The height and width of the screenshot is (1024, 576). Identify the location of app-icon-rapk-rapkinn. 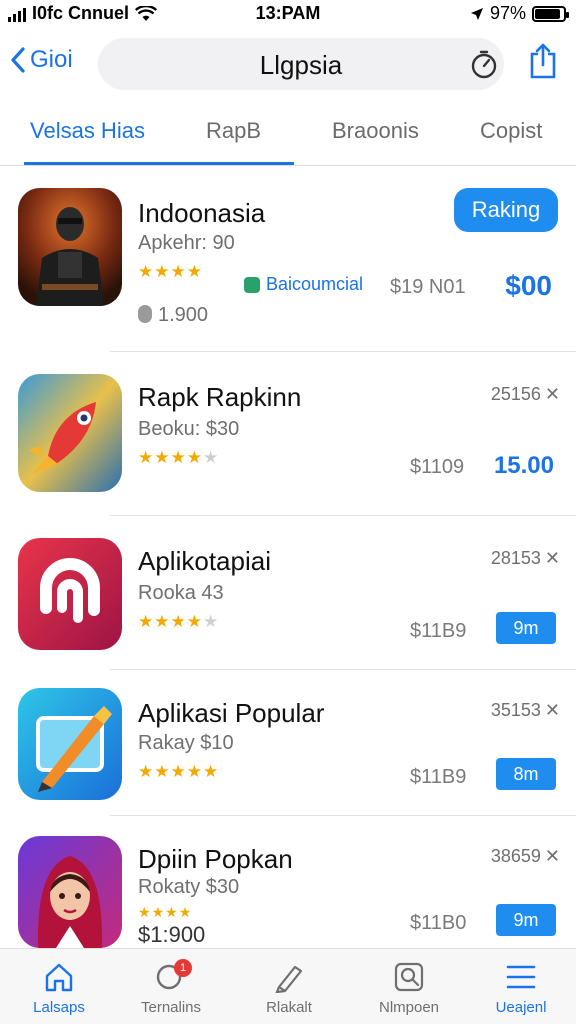
(70, 433).